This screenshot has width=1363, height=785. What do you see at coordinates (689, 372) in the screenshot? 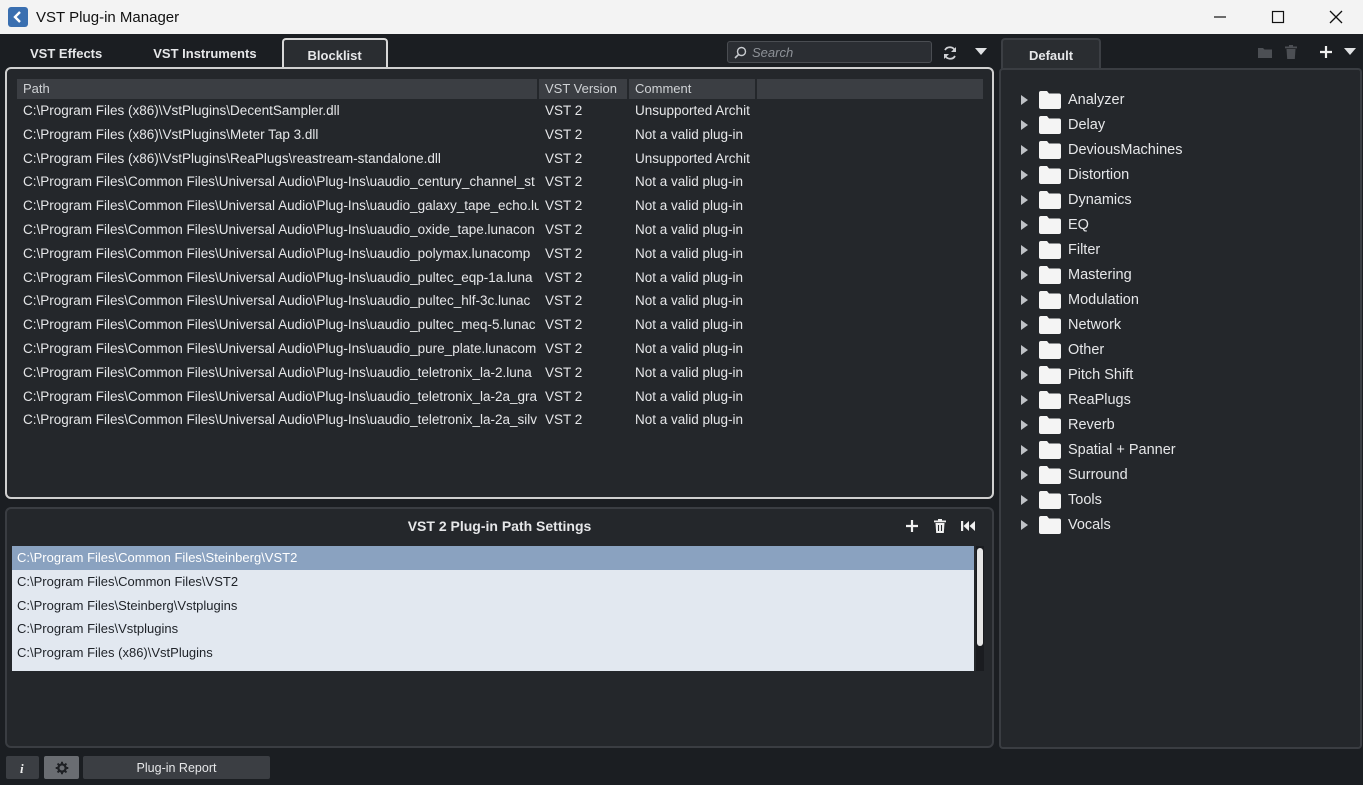
I see `cell-comment: Not a valid plug-in` at bounding box center [689, 372].